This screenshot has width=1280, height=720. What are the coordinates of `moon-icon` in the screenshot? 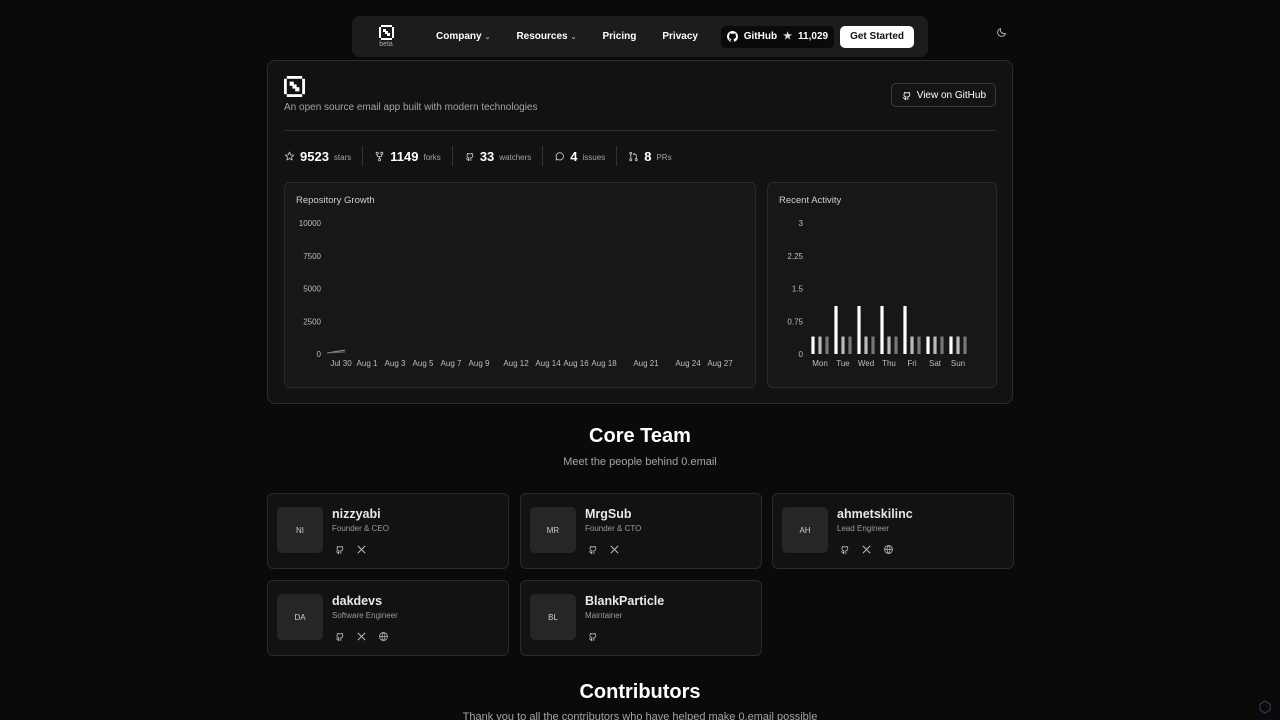 It's located at (1002, 32).